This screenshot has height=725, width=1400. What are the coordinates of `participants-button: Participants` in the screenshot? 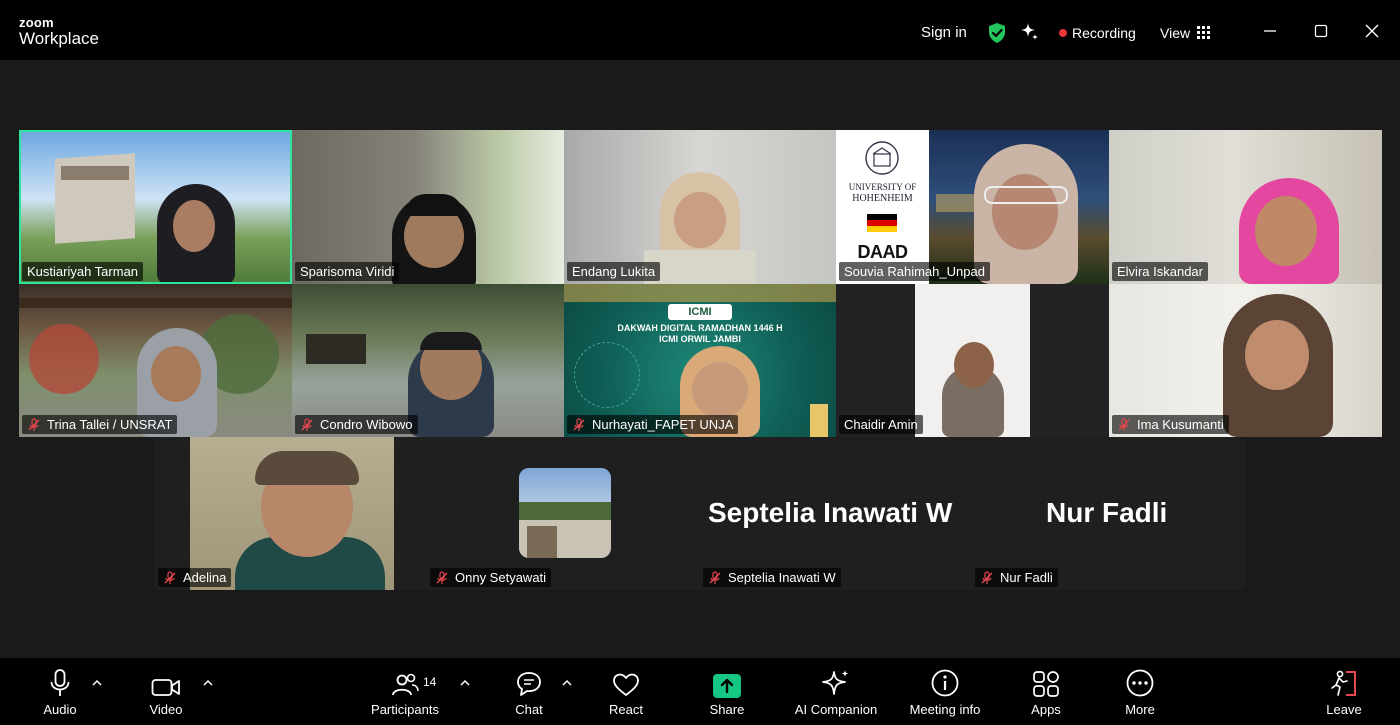 It's located at (405, 691).